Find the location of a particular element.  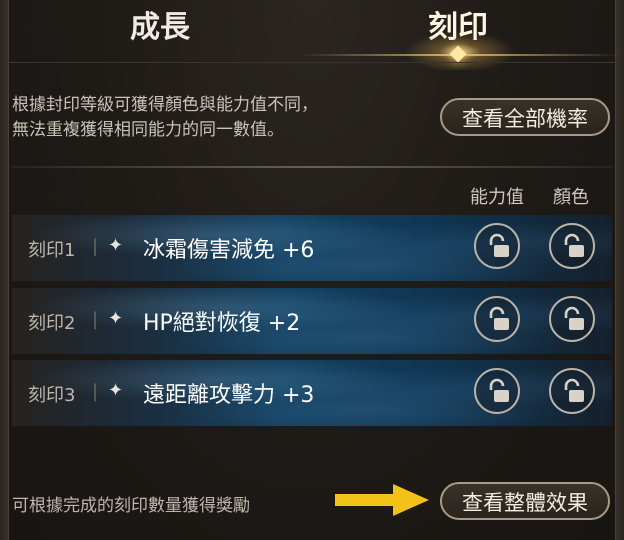

imprint-slot-label: 刻印3 is located at coordinates (52, 395).